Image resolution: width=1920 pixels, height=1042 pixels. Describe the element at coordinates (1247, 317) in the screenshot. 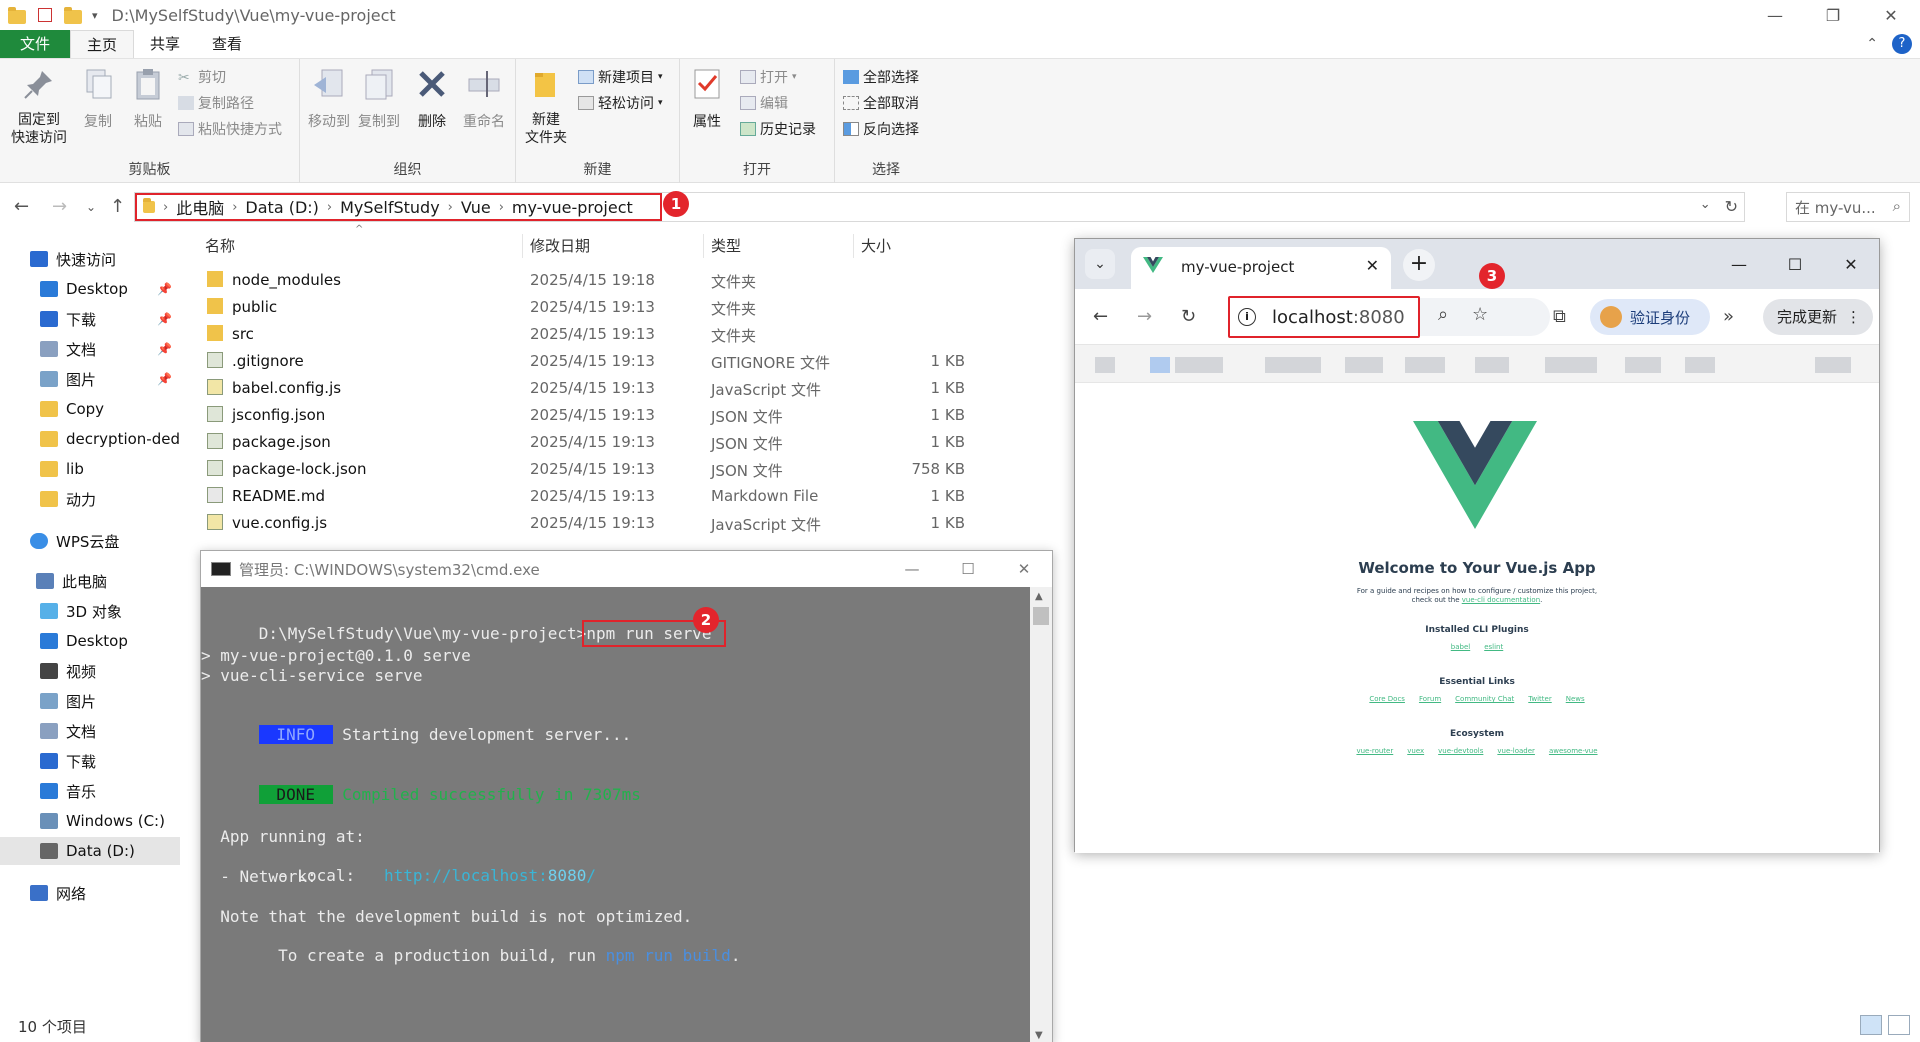

I see `site-info-icon: i` at that location.